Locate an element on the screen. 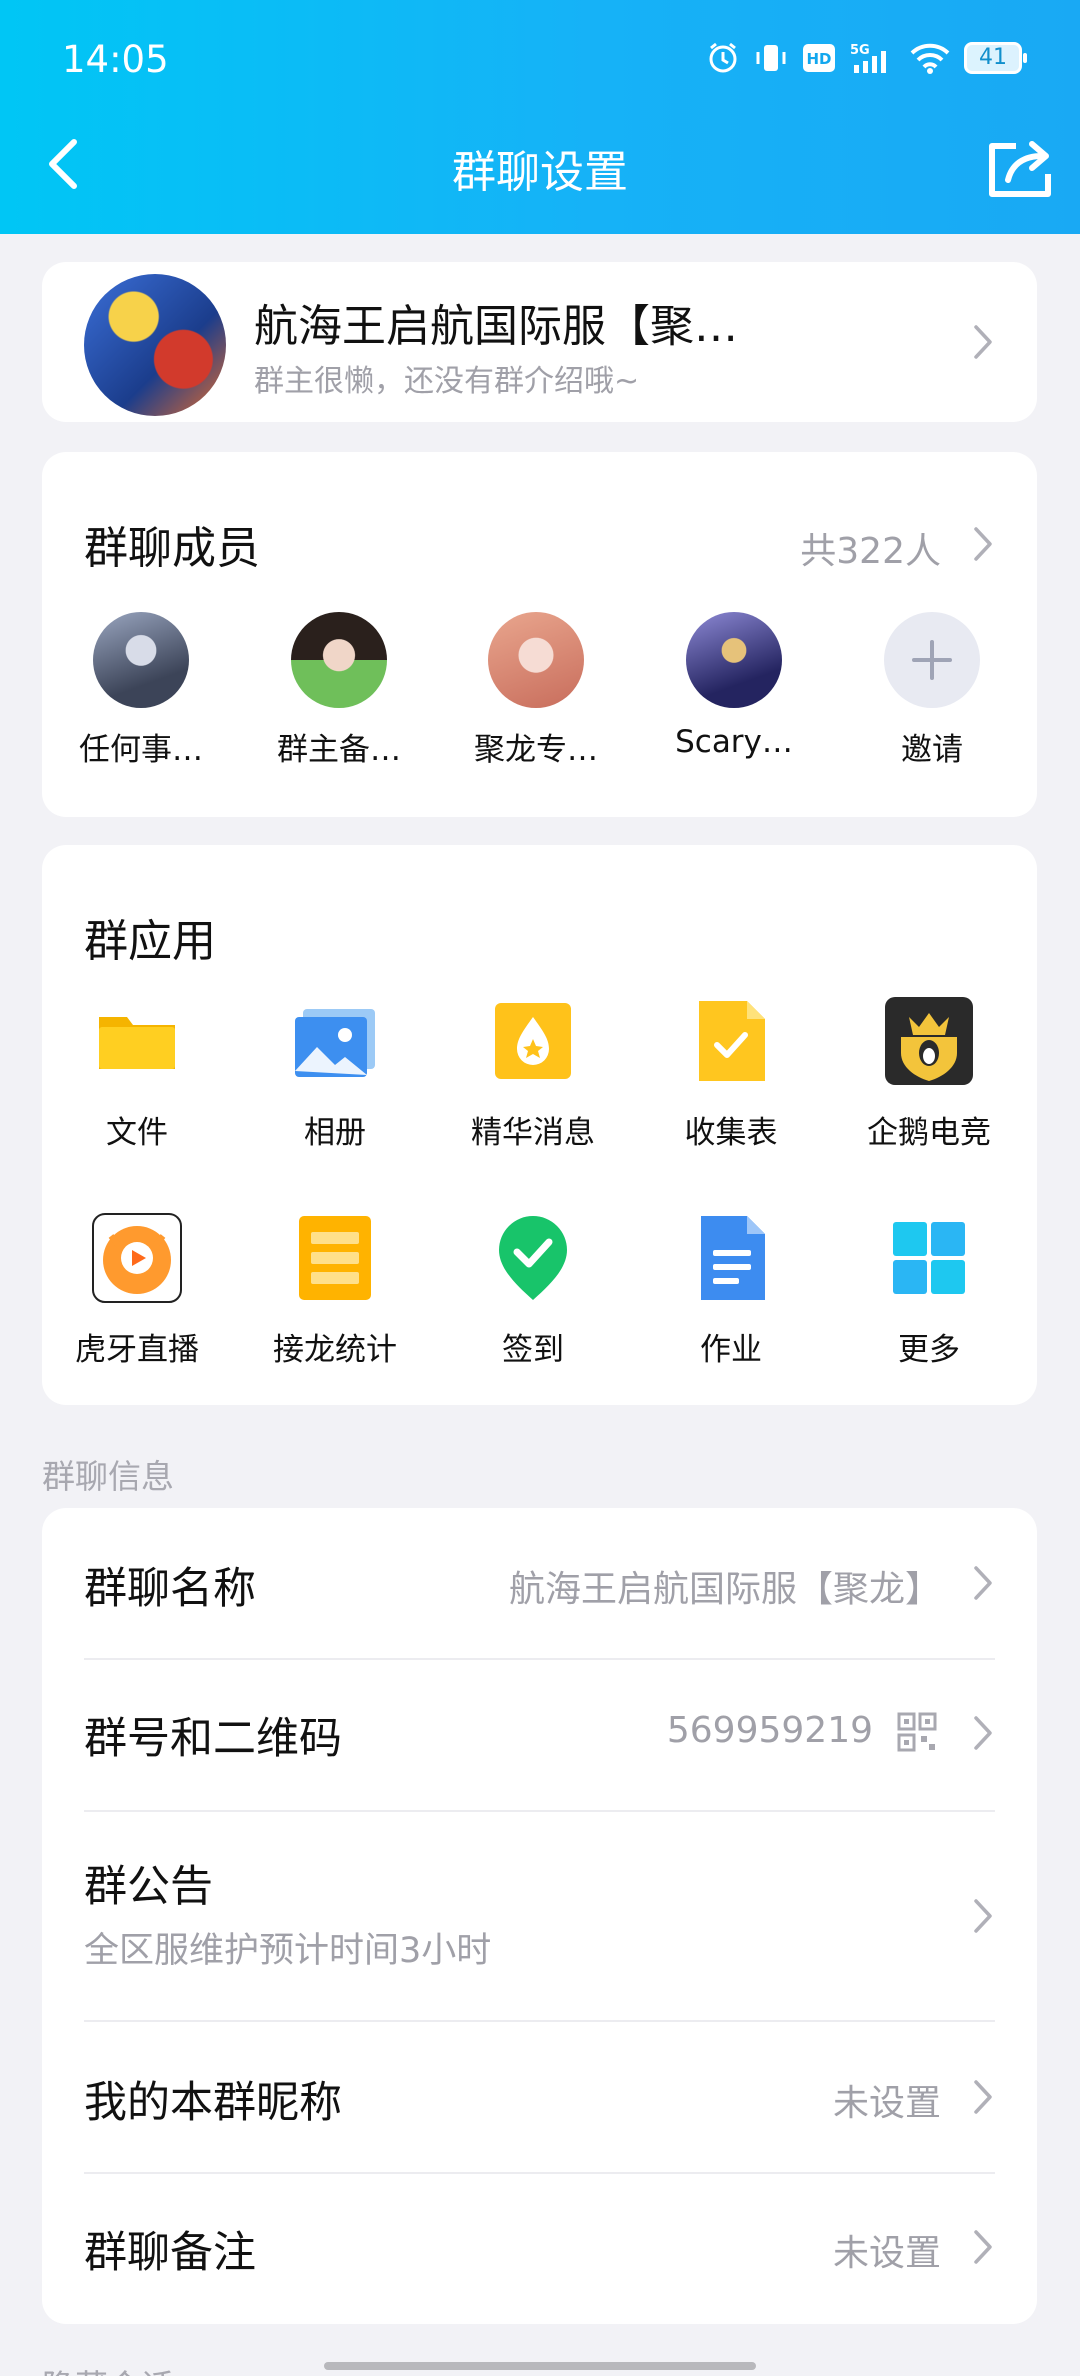  row-group-name: 群聊名称 航海王启航国际服【聚龙】 is located at coordinates (539, 1583).